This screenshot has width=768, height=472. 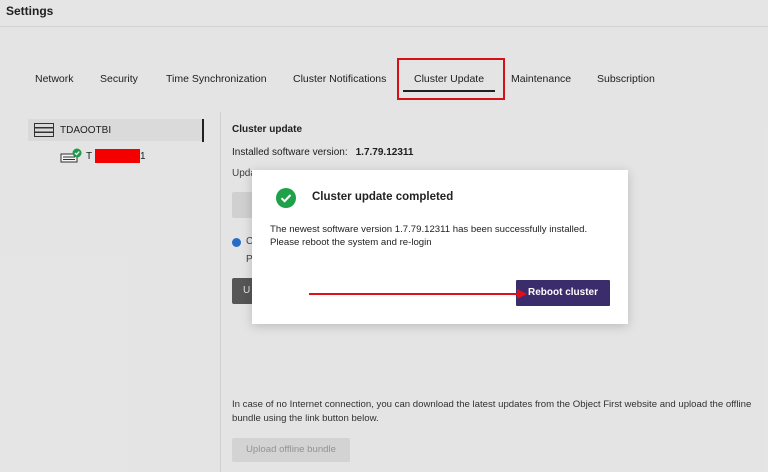 I want to click on annotation-arrow, so click(x=418, y=294).